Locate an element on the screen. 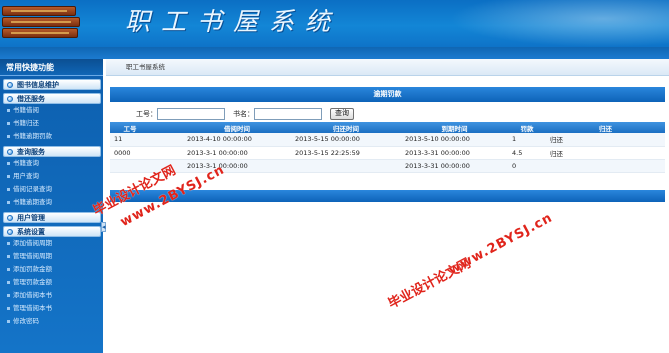 This screenshot has width=669, height=353. sidebar-group-user-manage: 用户管理 is located at coordinates (52, 217).